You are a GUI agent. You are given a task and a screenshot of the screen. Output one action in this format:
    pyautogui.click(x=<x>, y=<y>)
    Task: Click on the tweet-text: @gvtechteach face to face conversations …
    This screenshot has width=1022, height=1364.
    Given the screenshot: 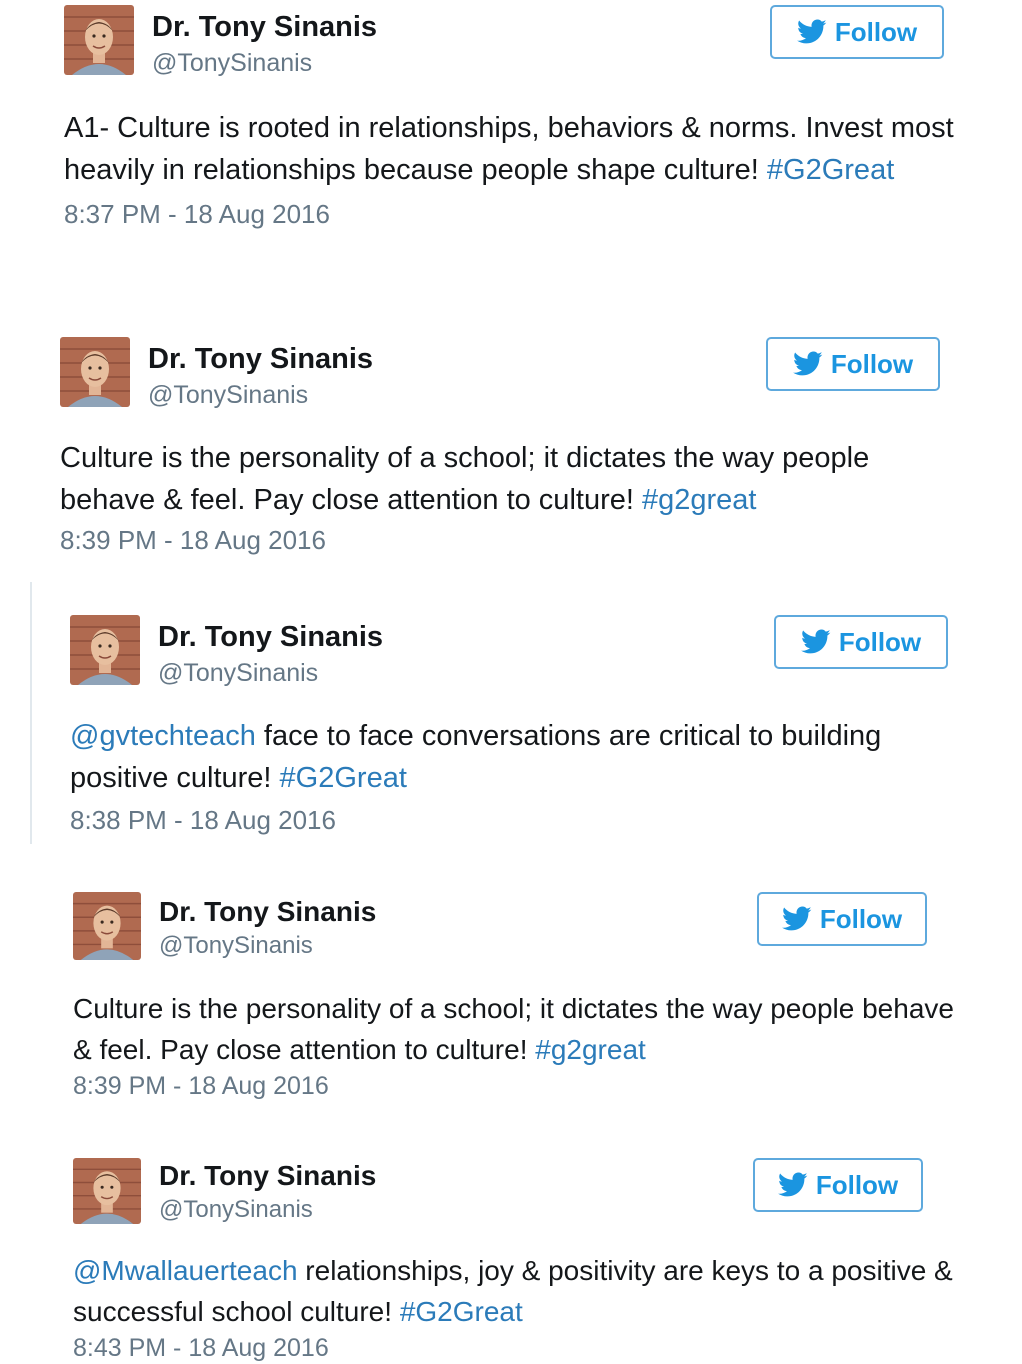 What is the action you would take?
    pyautogui.click(x=515, y=757)
    